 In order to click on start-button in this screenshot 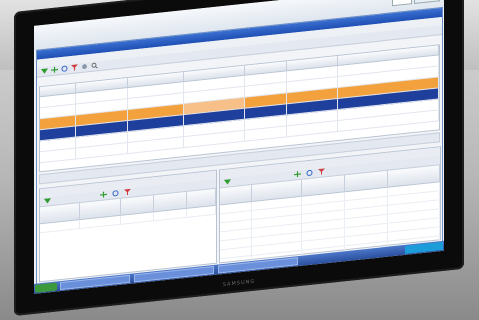, I will do `click(46, 287)`.